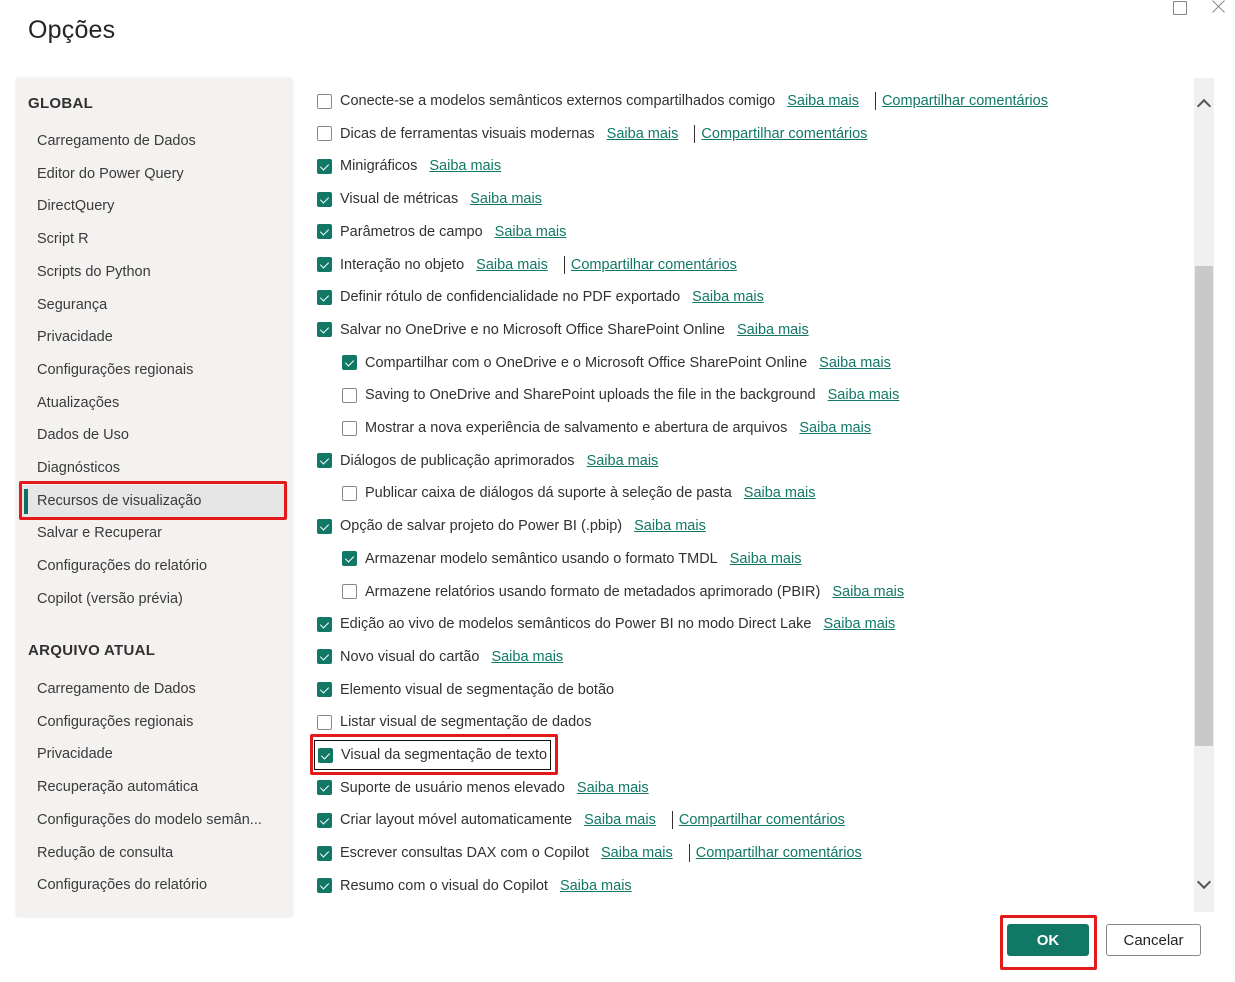 The image size is (1235, 982). I want to click on option-label: Resumo com o visual do Copilot, so click(444, 886).